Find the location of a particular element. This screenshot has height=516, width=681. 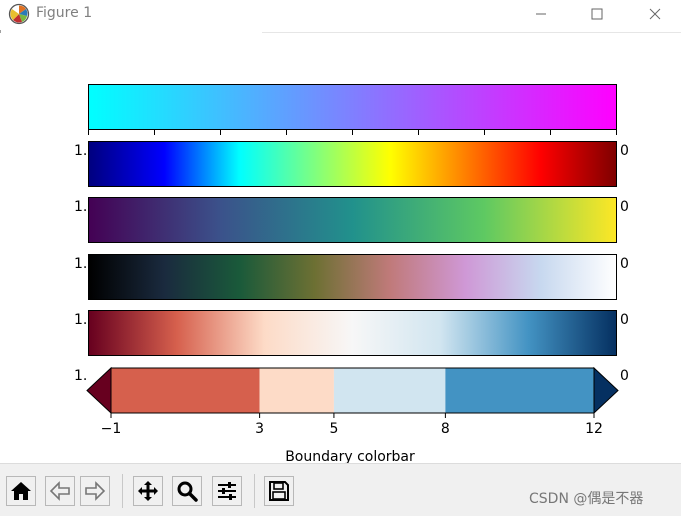

arrow-left-icon is located at coordinates (59, 491).